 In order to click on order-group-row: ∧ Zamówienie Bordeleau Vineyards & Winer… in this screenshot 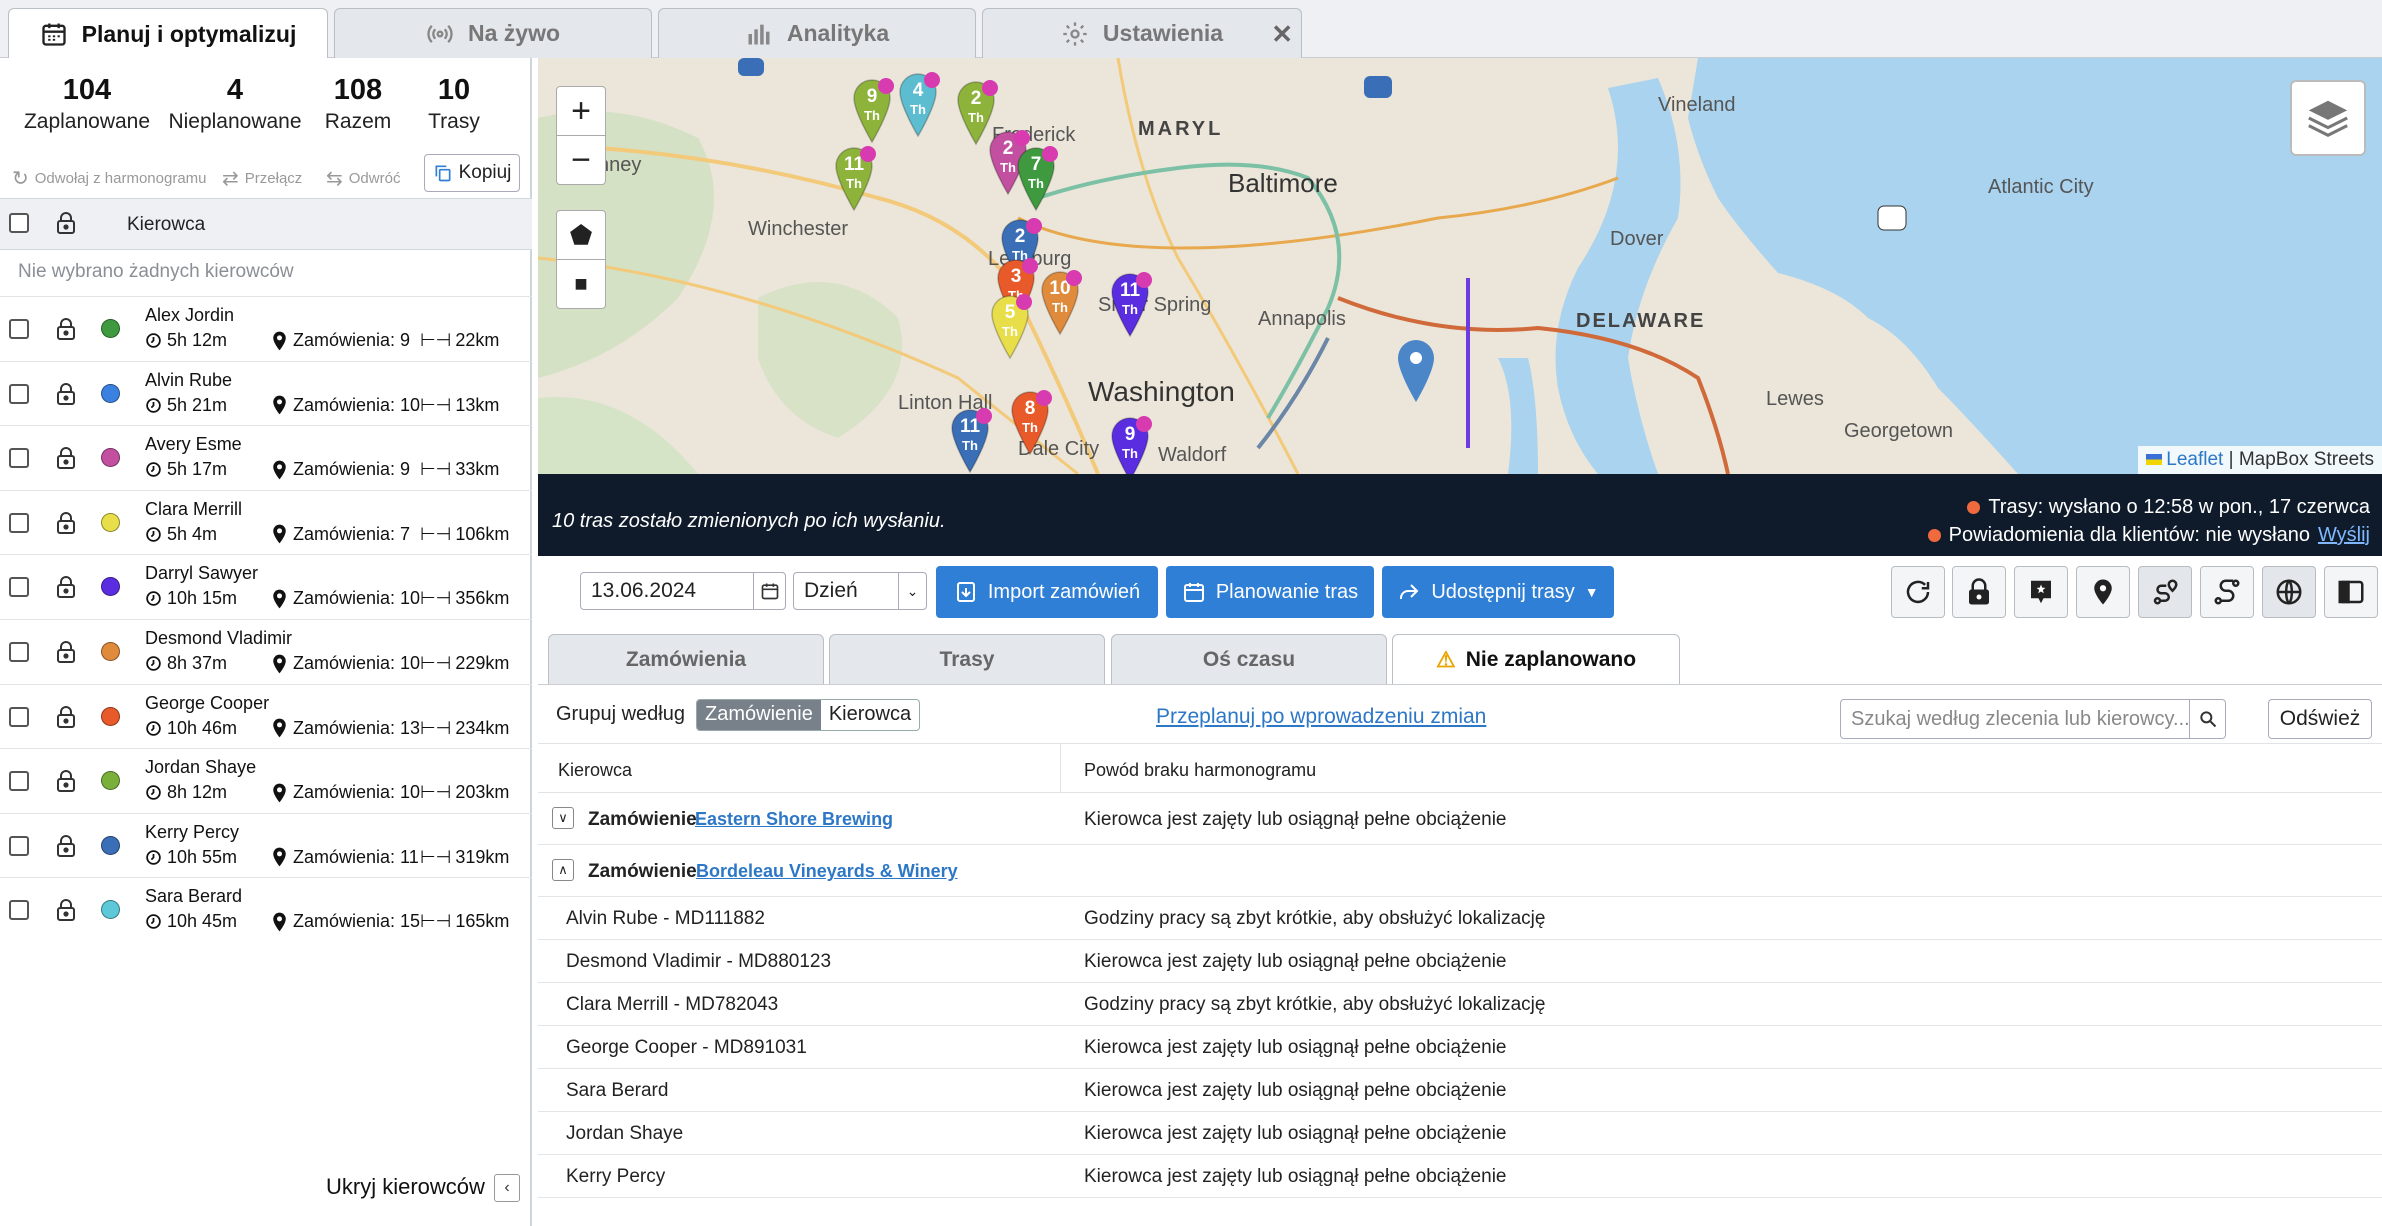, I will do `click(1460, 871)`.